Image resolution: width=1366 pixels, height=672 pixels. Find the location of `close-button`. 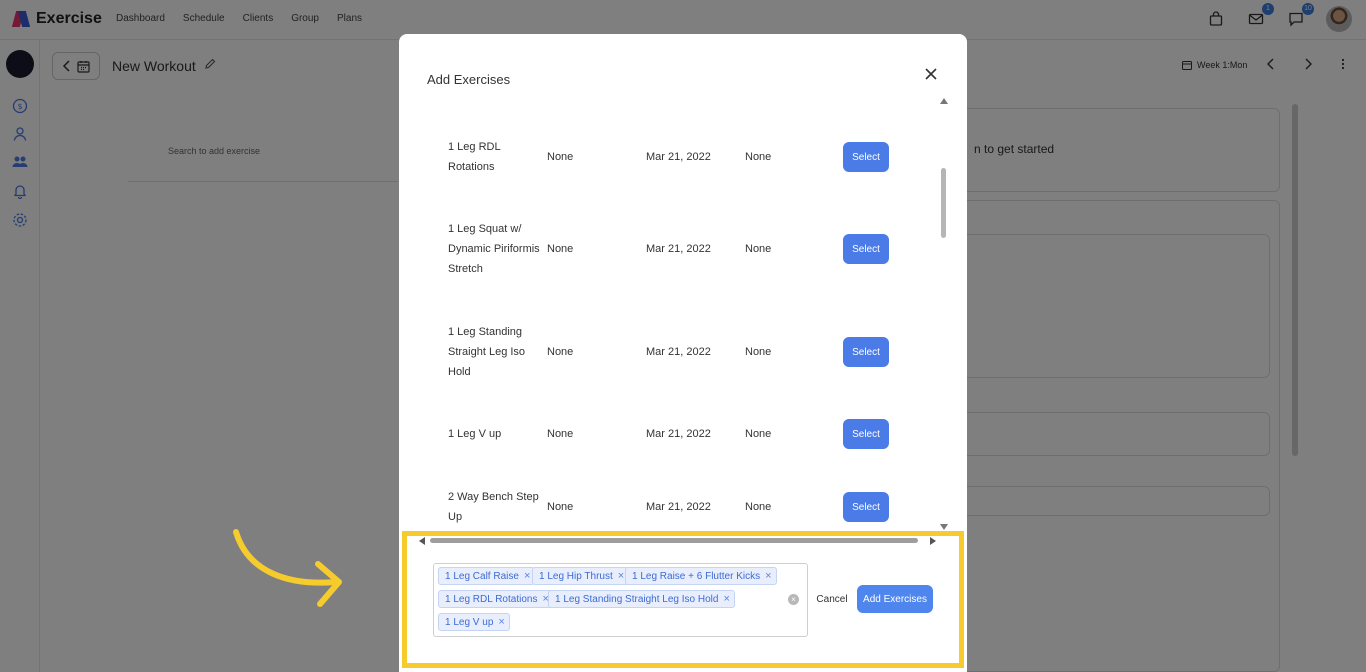

close-button is located at coordinates (931, 74).